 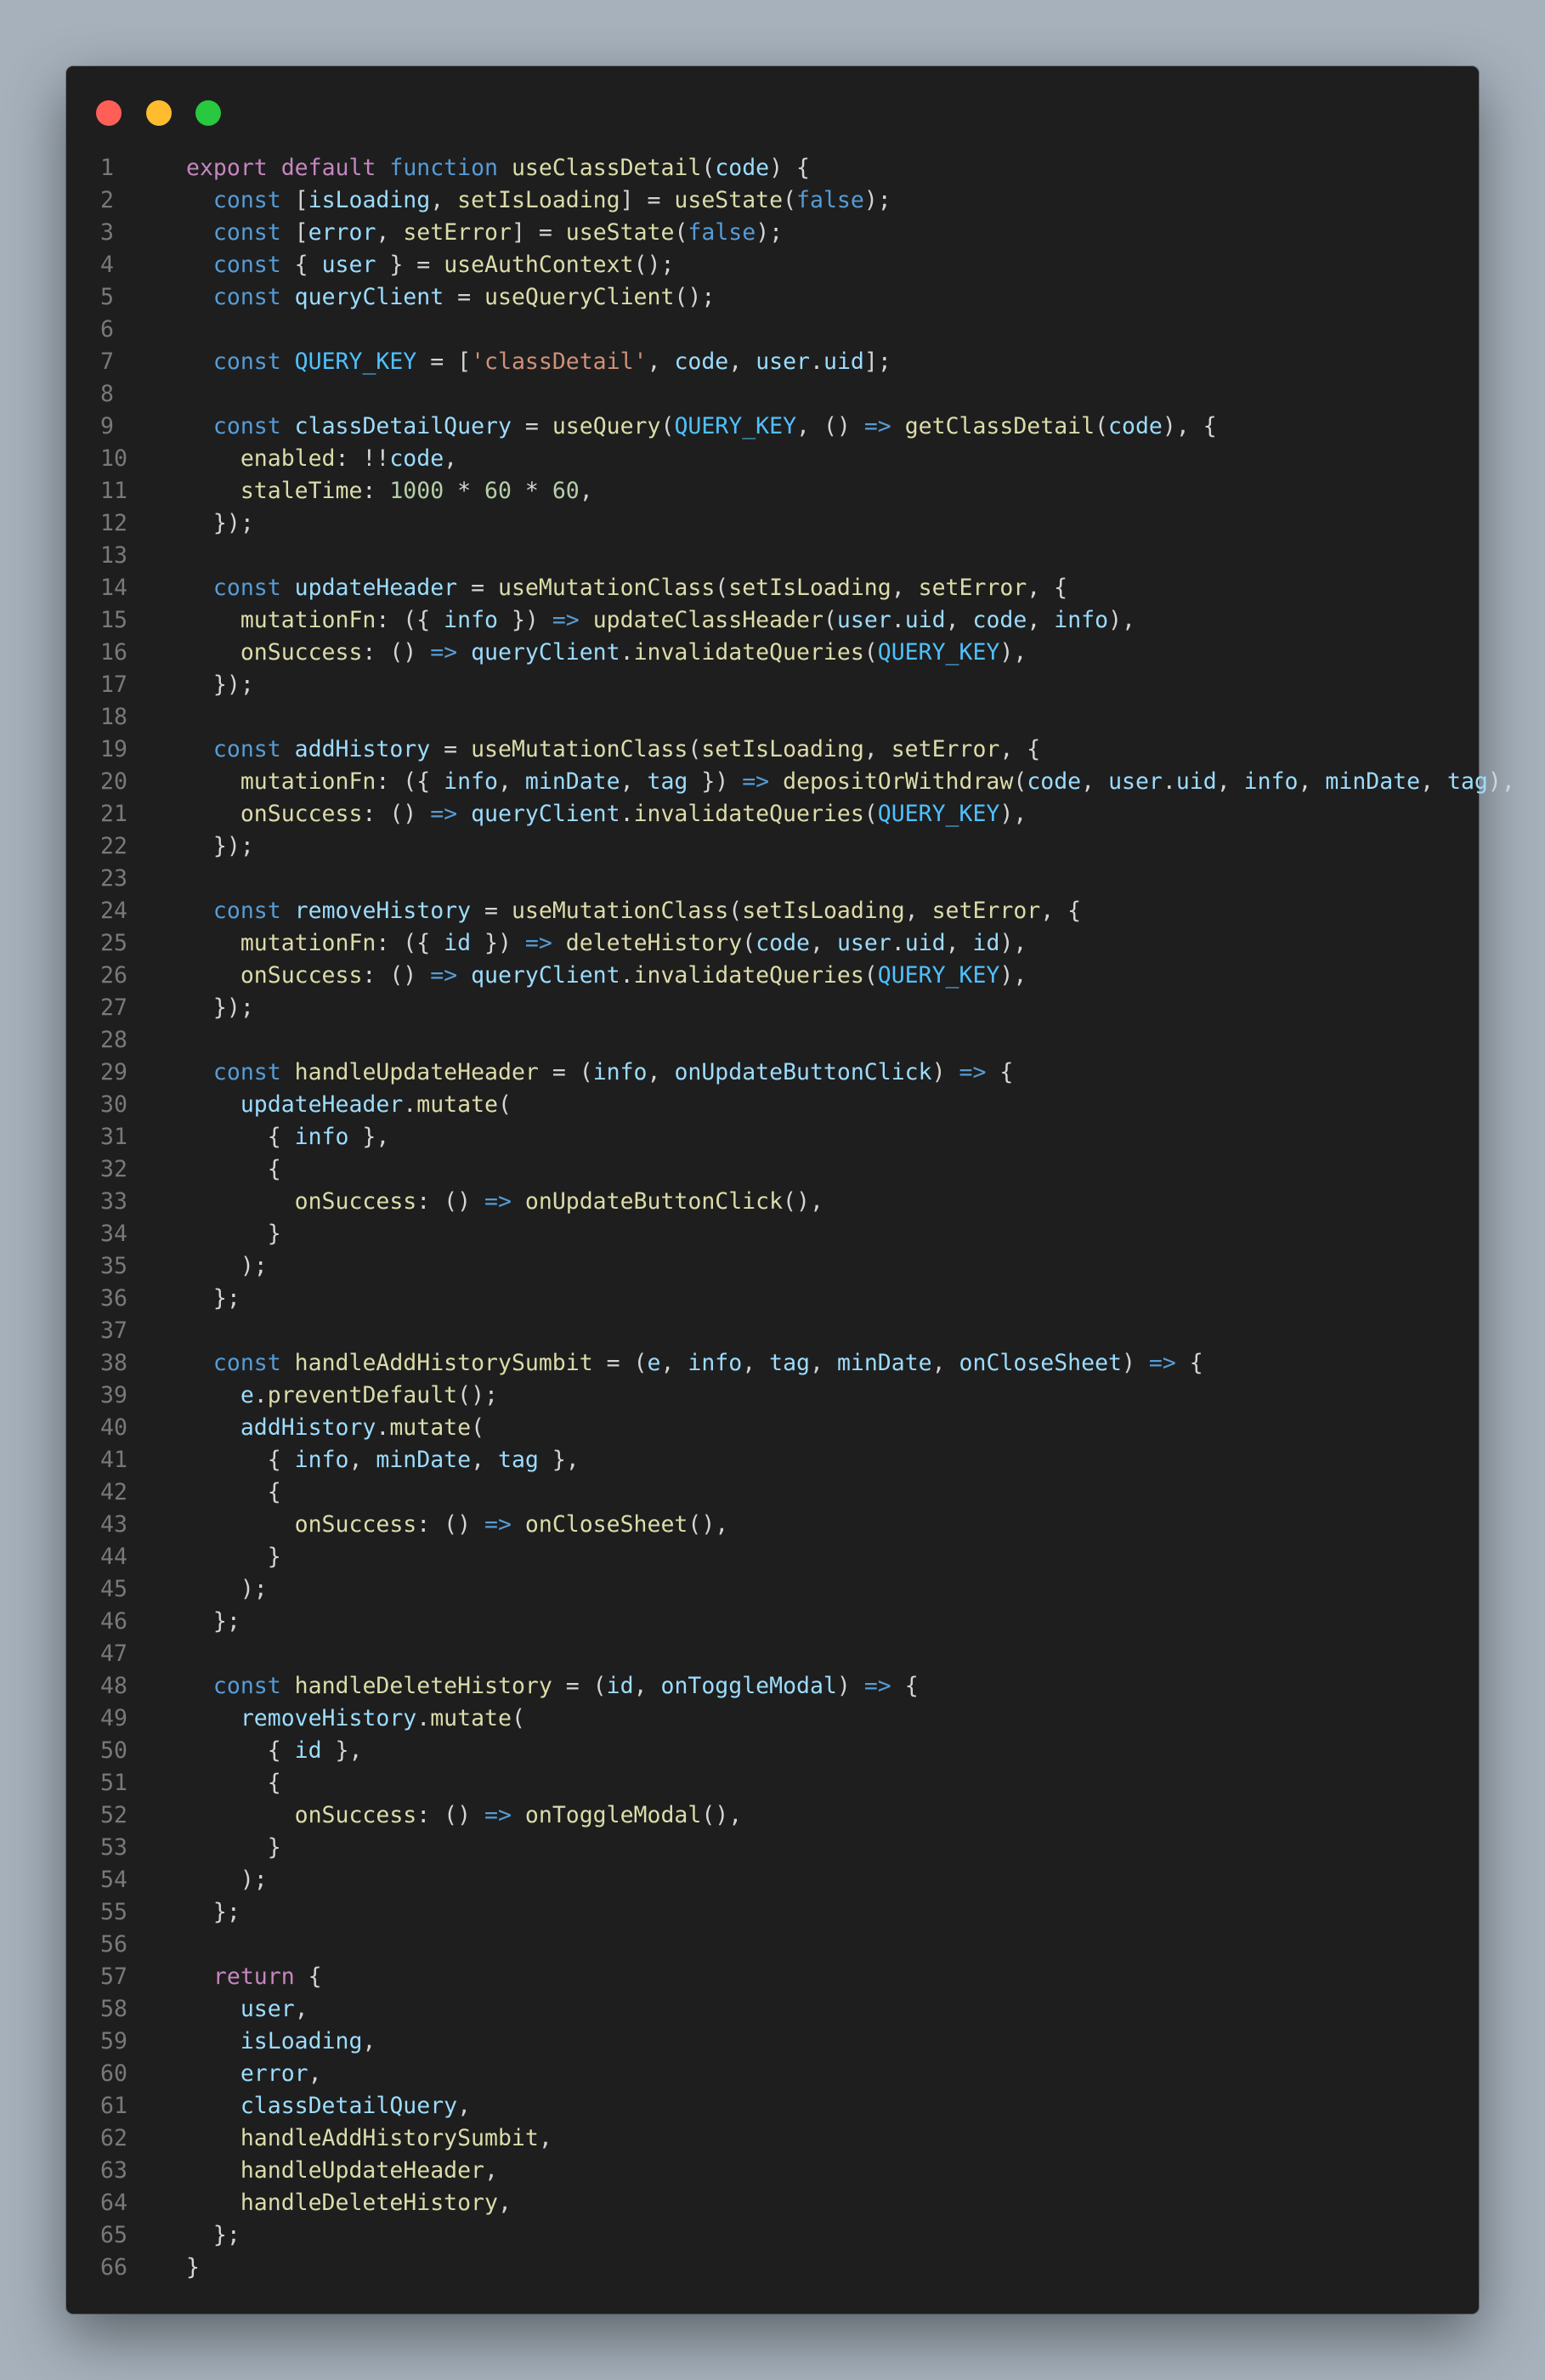 What do you see at coordinates (227, 1589) in the screenshot?
I see `code-token: );` at bounding box center [227, 1589].